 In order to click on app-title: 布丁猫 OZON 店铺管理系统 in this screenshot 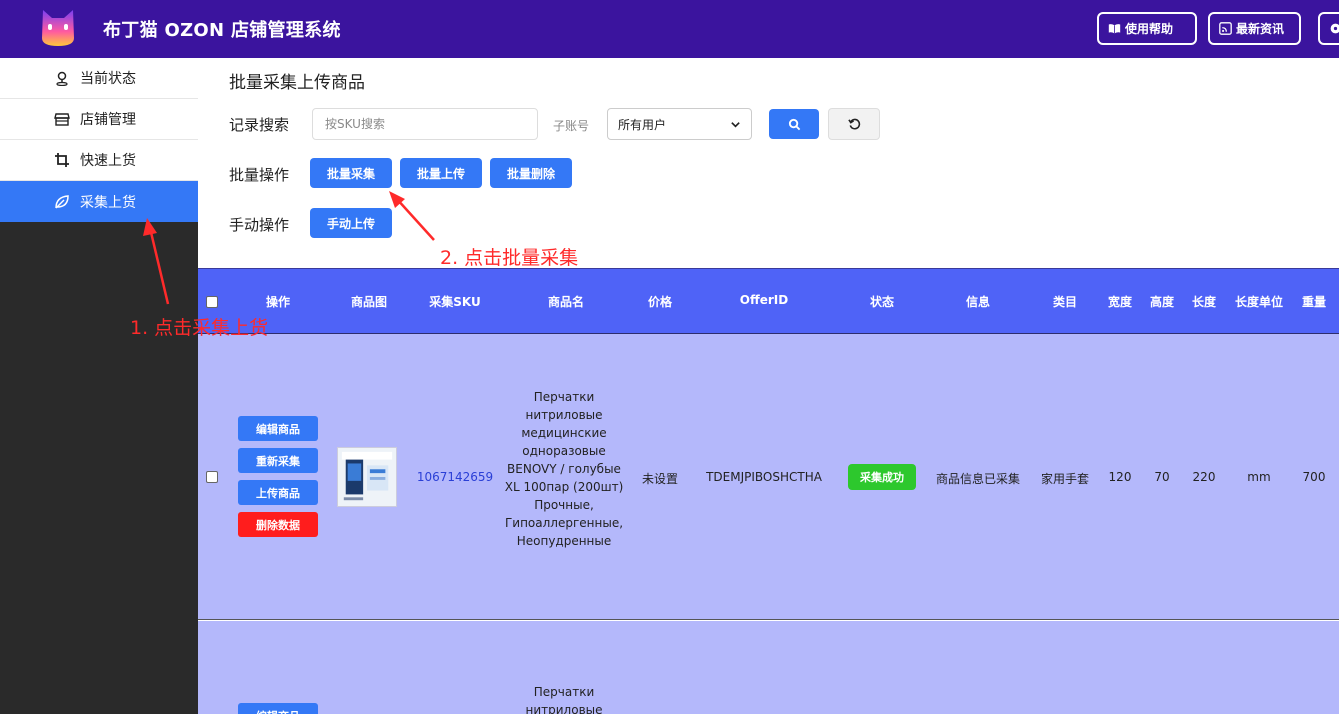, I will do `click(222, 30)`.